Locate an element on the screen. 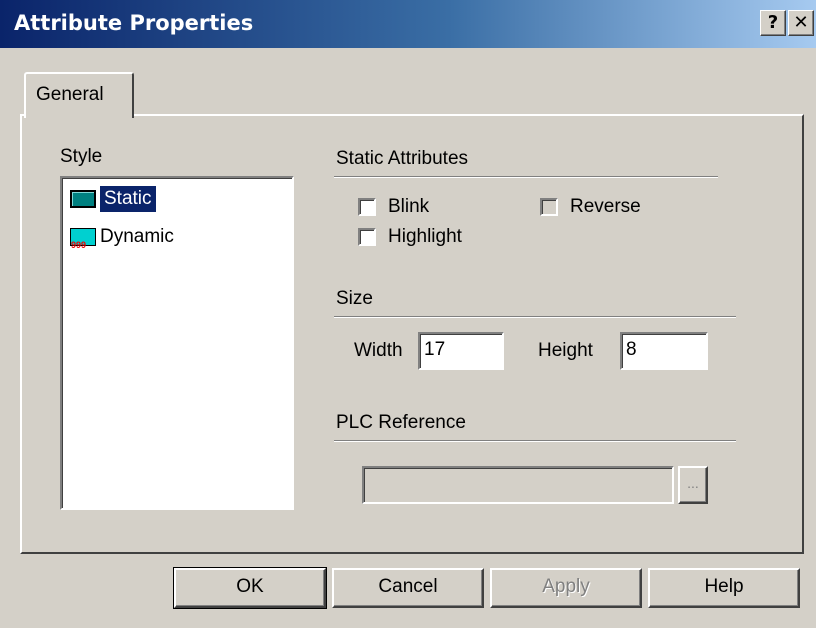 The height and width of the screenshot is (628, 816). style-item-dynamic: Dynamic is located at coordinates (122, 237).